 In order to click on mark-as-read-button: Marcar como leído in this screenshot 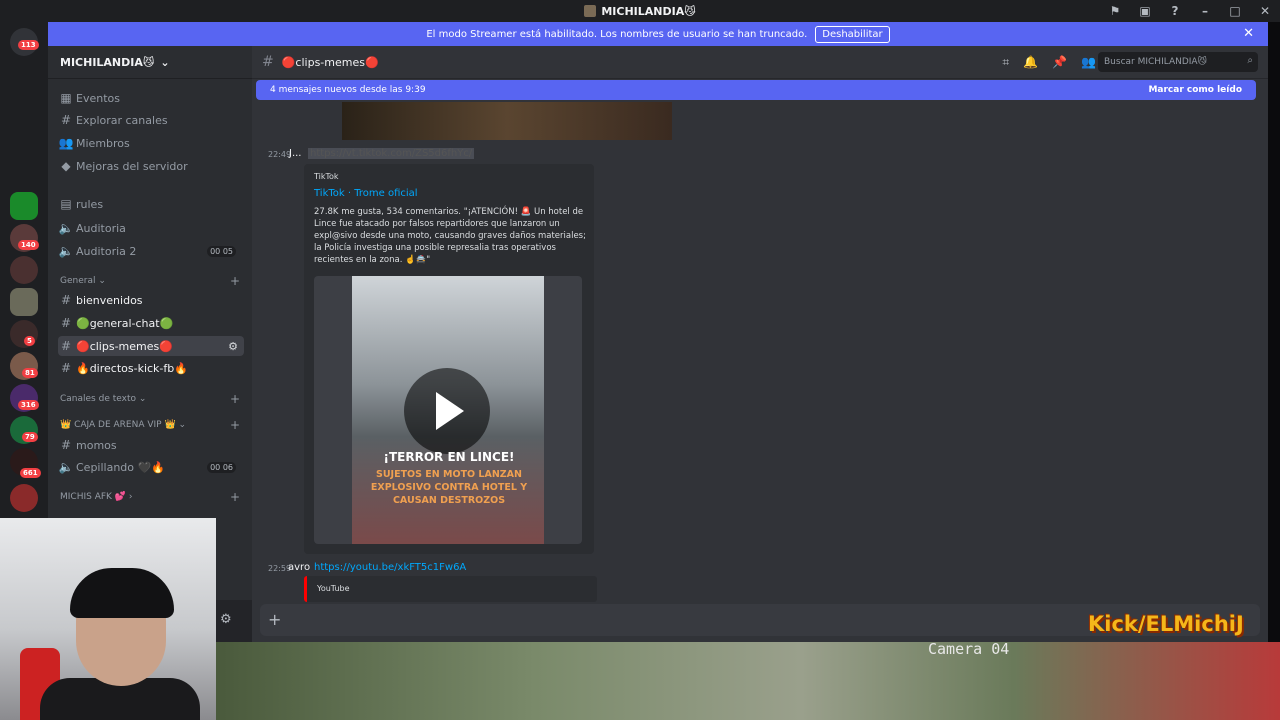, I will do `click(1195, 90)`.